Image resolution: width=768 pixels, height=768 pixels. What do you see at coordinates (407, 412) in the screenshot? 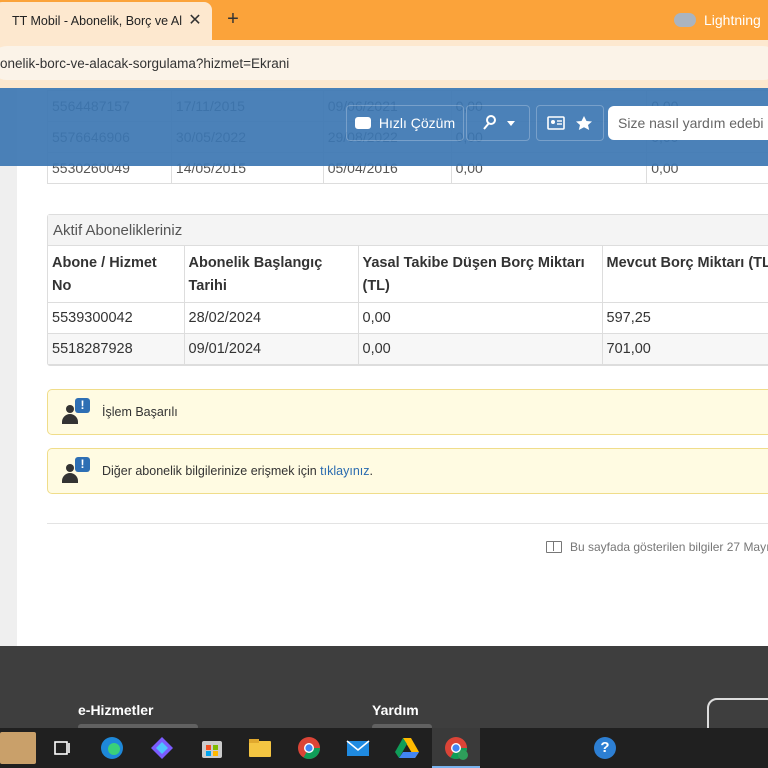
I see `success-alert: ! İşlem Başarılı` at bounding box center [407, 412].